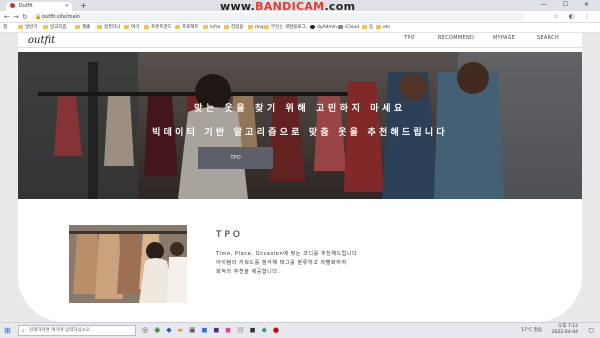 This screenshot has width=600, height=338. I want to click on bookmark-item: 컴퓨터니, so click(109, 28).